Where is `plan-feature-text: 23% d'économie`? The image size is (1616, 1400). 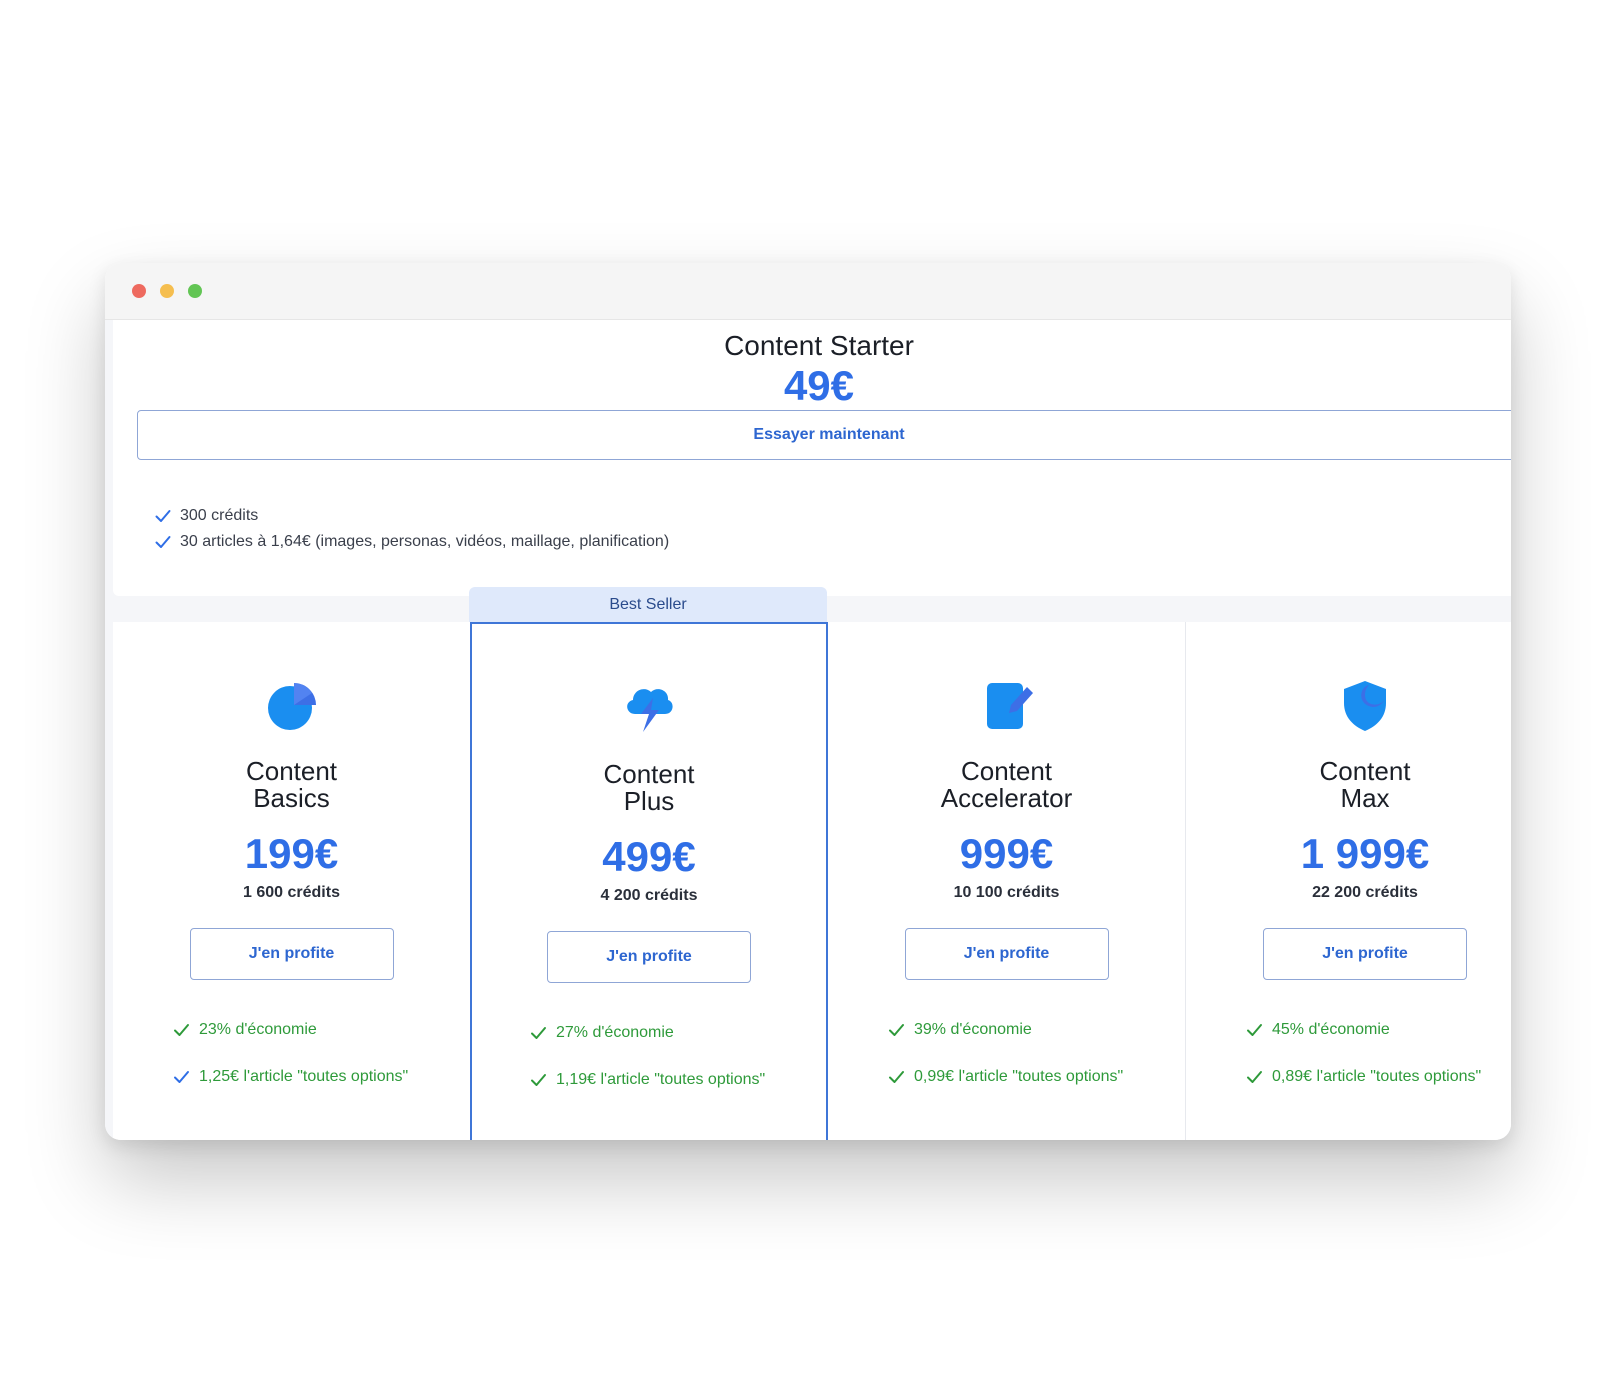 plan-feature-text: 23% d'économie is located at coordinates (258, 1029).